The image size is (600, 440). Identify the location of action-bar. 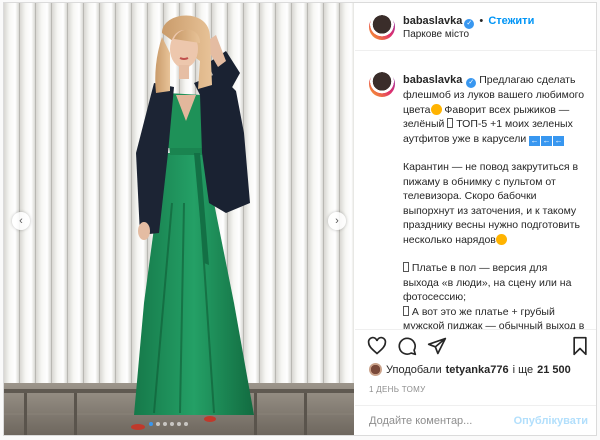
(475, 347).